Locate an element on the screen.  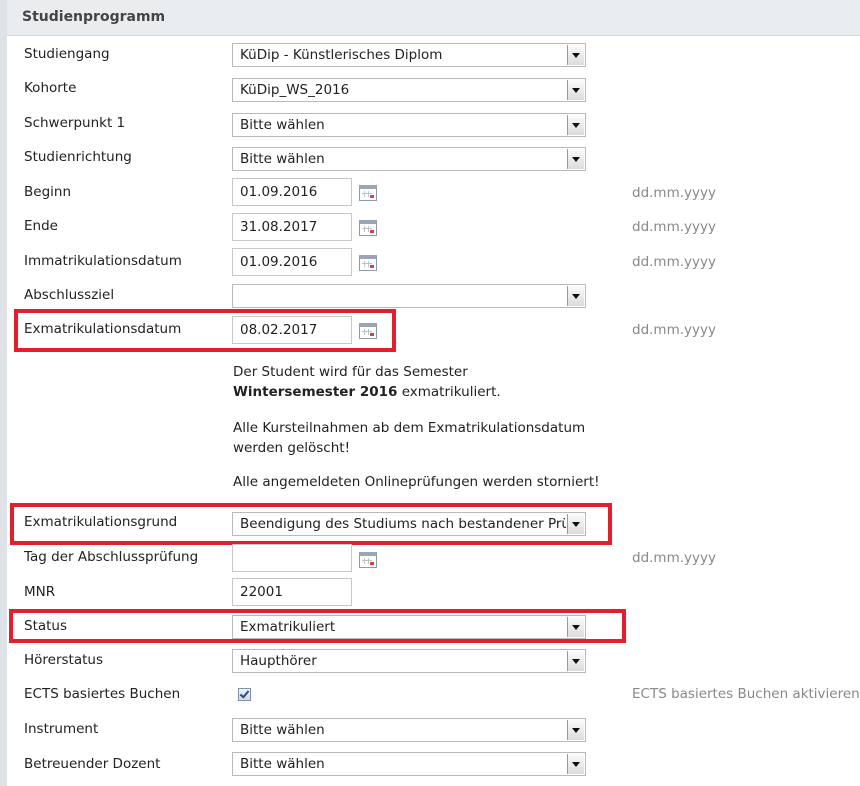
kohorte-select: KüDip_WS_2016 is located at coordinates (409, 90).